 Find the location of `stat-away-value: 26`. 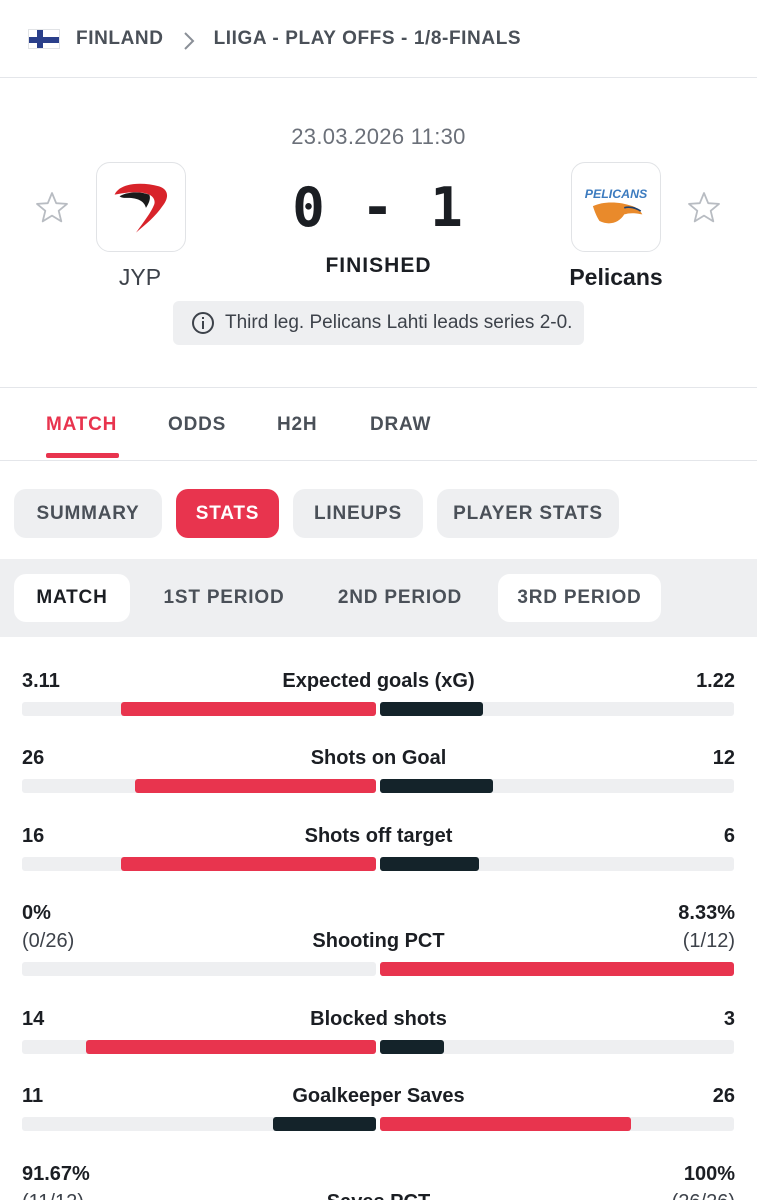

stat-away-value: 26 is located at coordinates (723, 1096).